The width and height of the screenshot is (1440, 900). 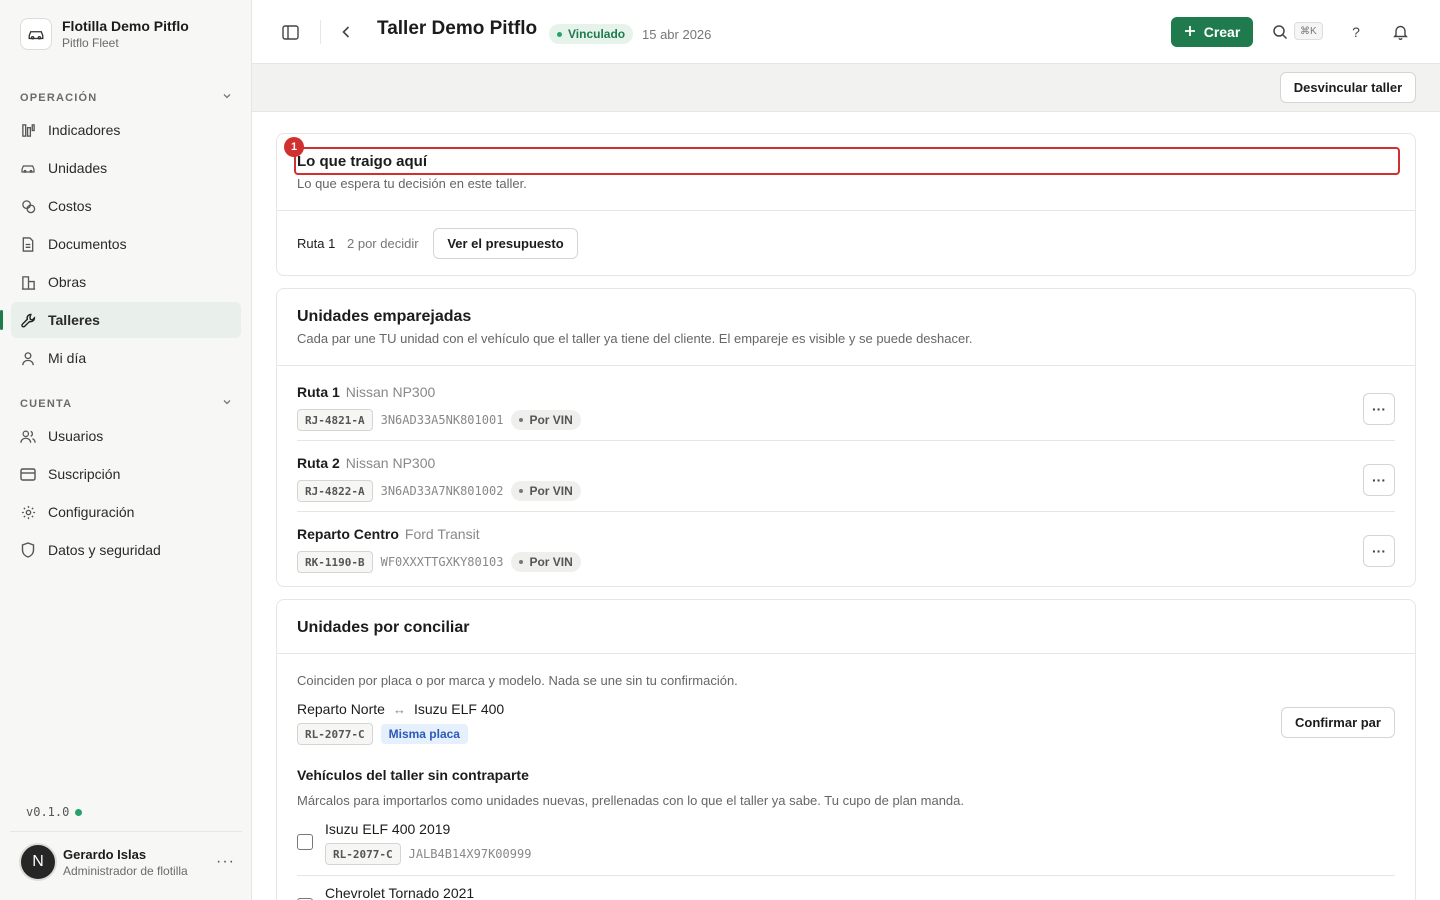 I want to click on pending-count: 2 por decidir, so click(x=383, y=243).